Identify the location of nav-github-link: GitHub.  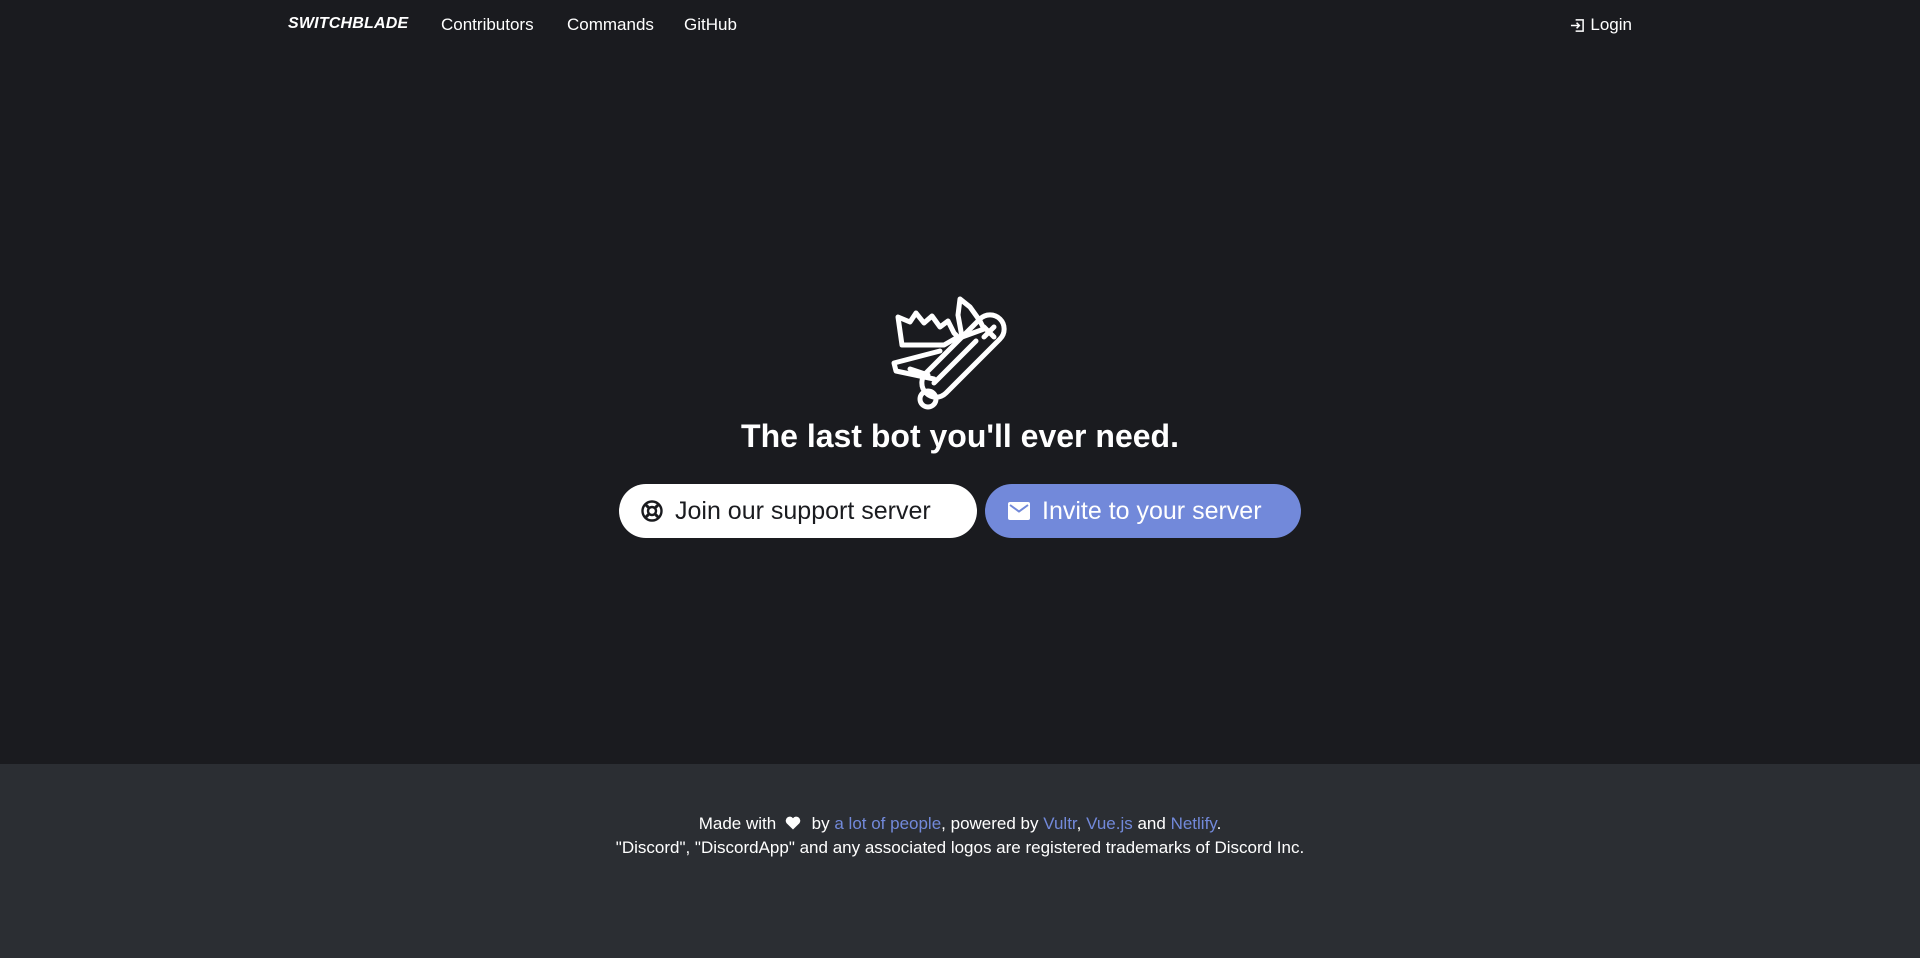
(710, 25).